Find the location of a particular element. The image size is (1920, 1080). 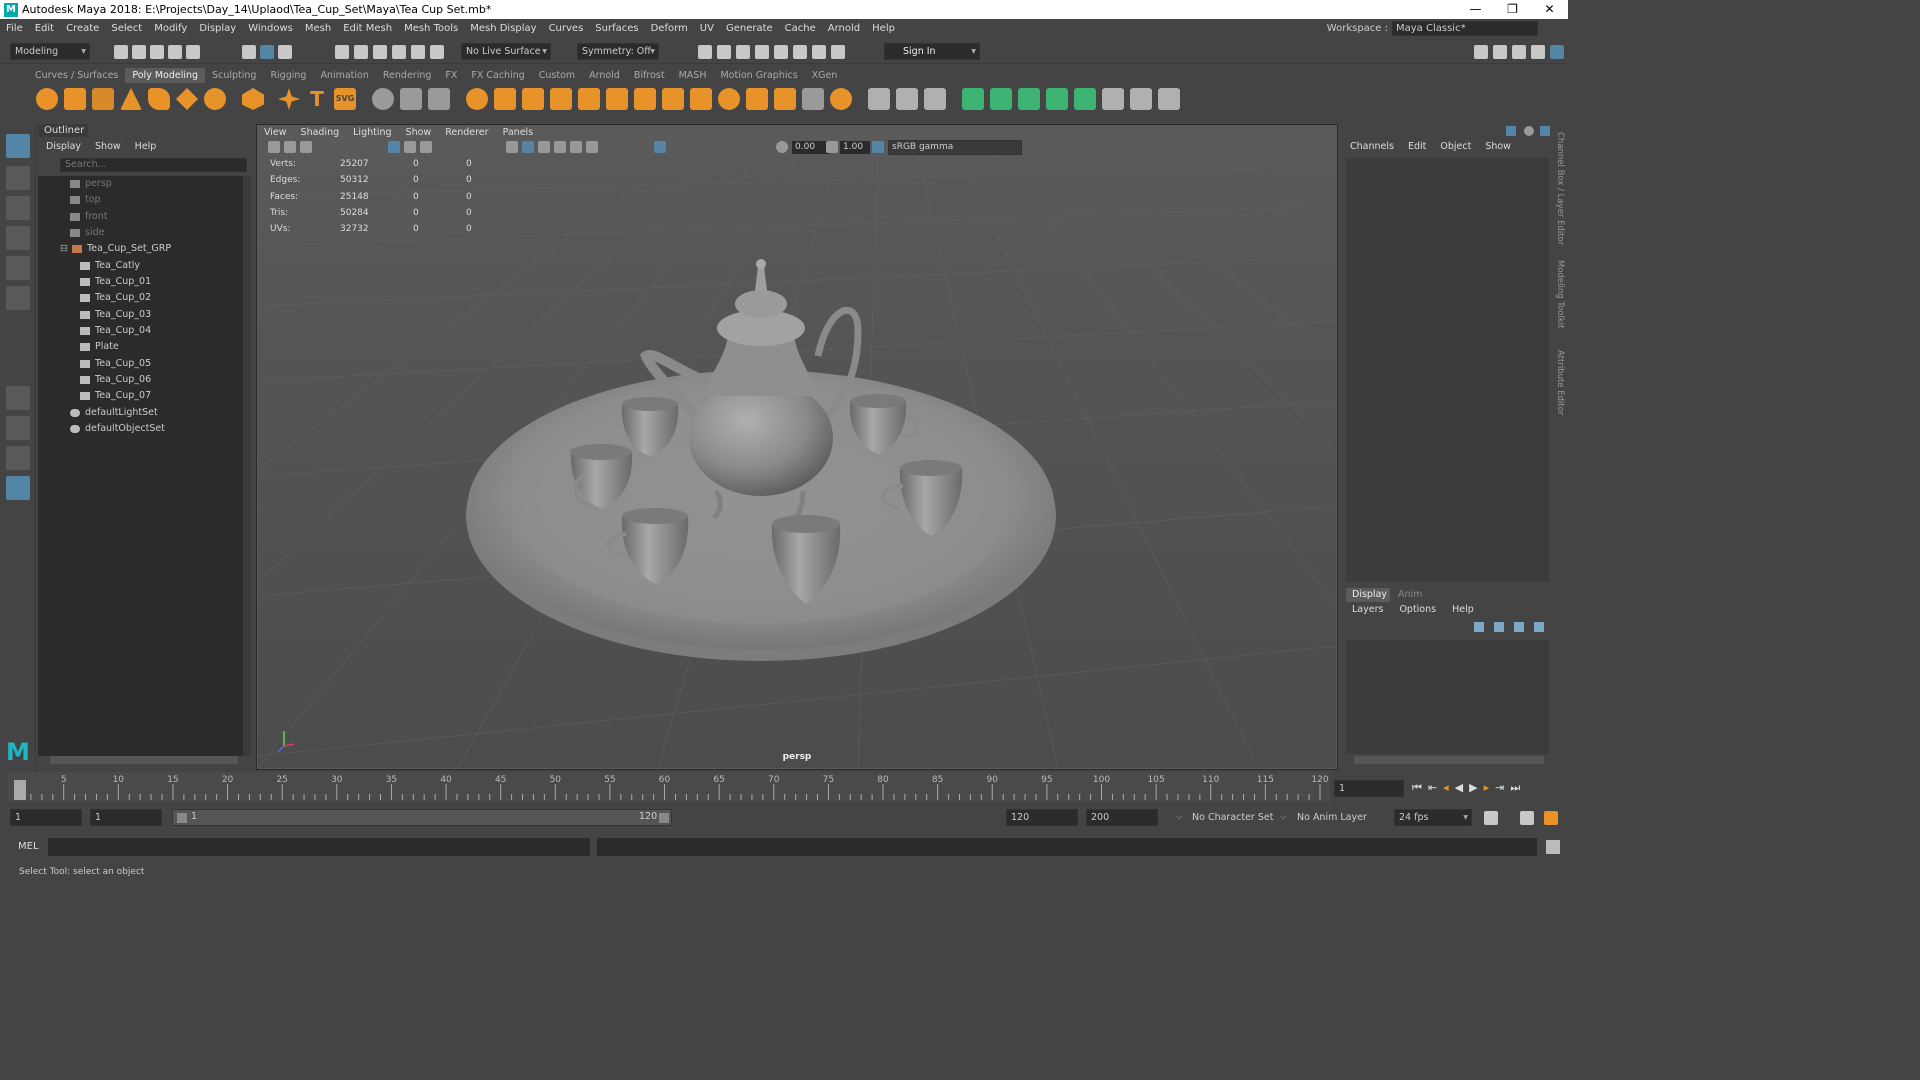

shelf-tab-fx: FX is located at coordinates (451, 75).